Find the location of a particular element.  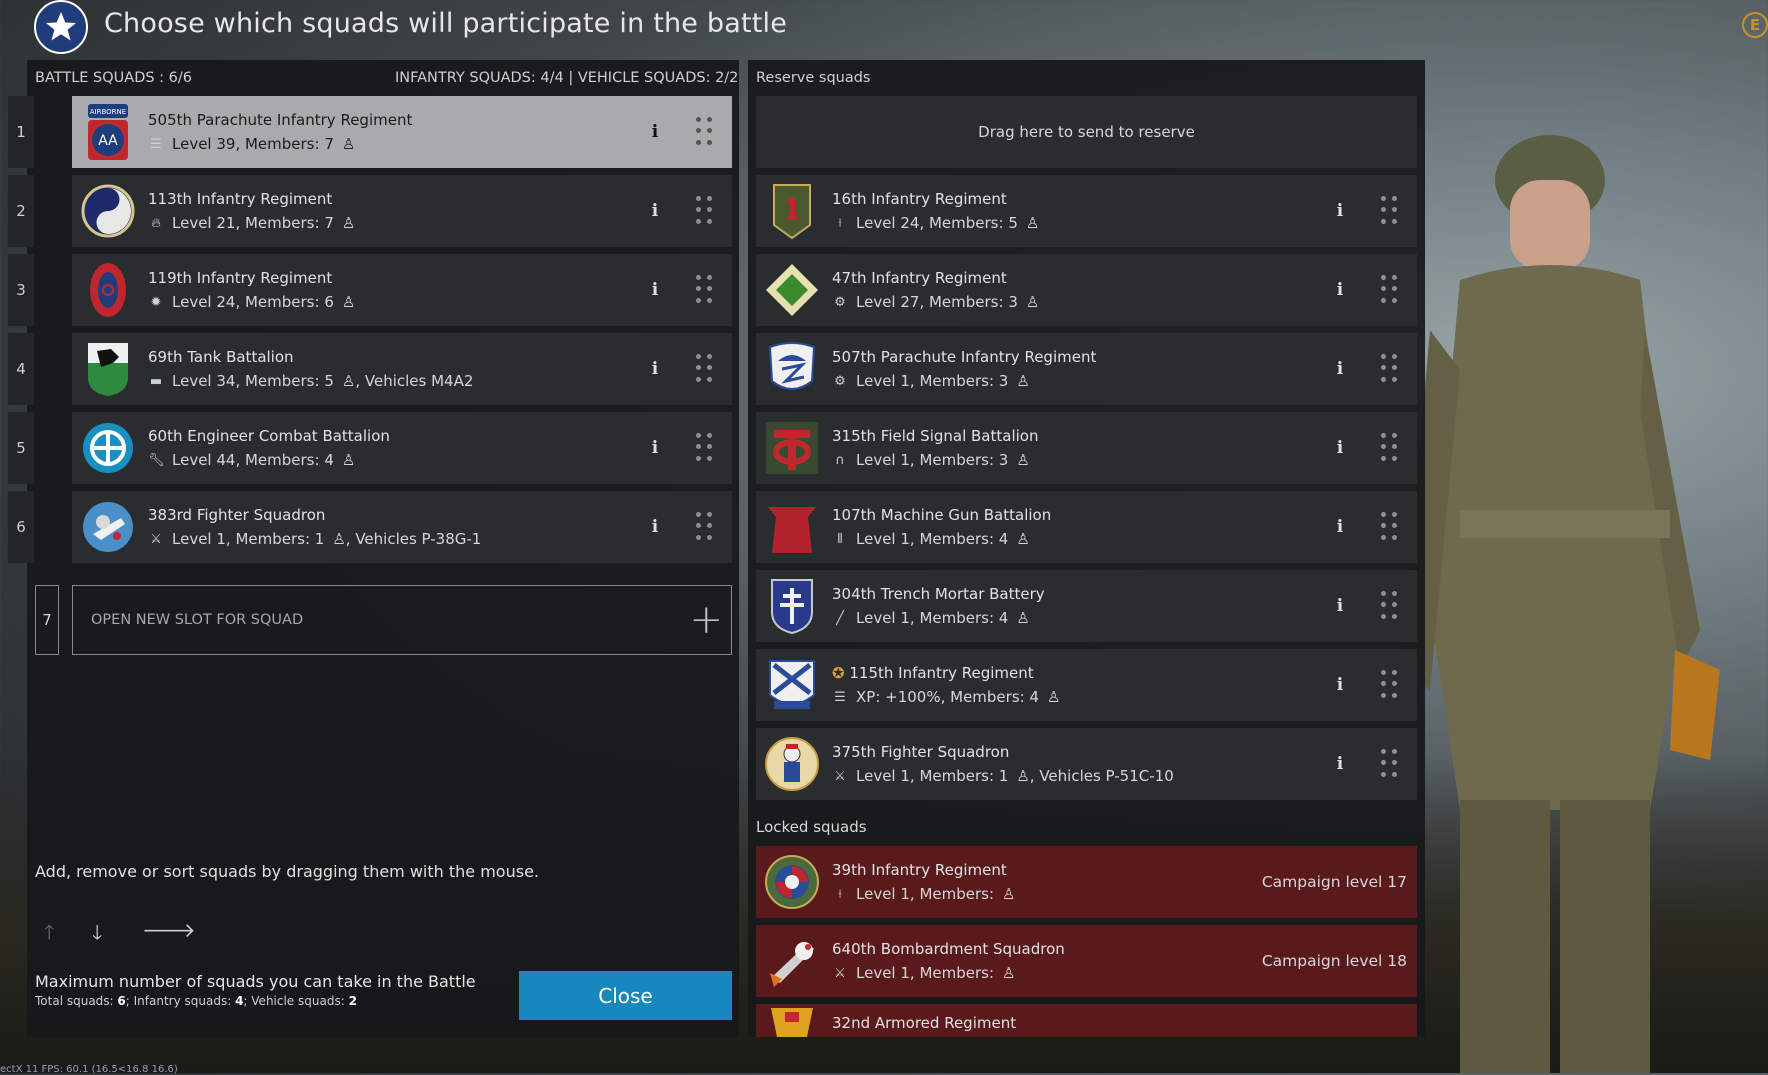

reserve-drop-zone: Drag here to send to reserve is located at coordinates (1086, 132).